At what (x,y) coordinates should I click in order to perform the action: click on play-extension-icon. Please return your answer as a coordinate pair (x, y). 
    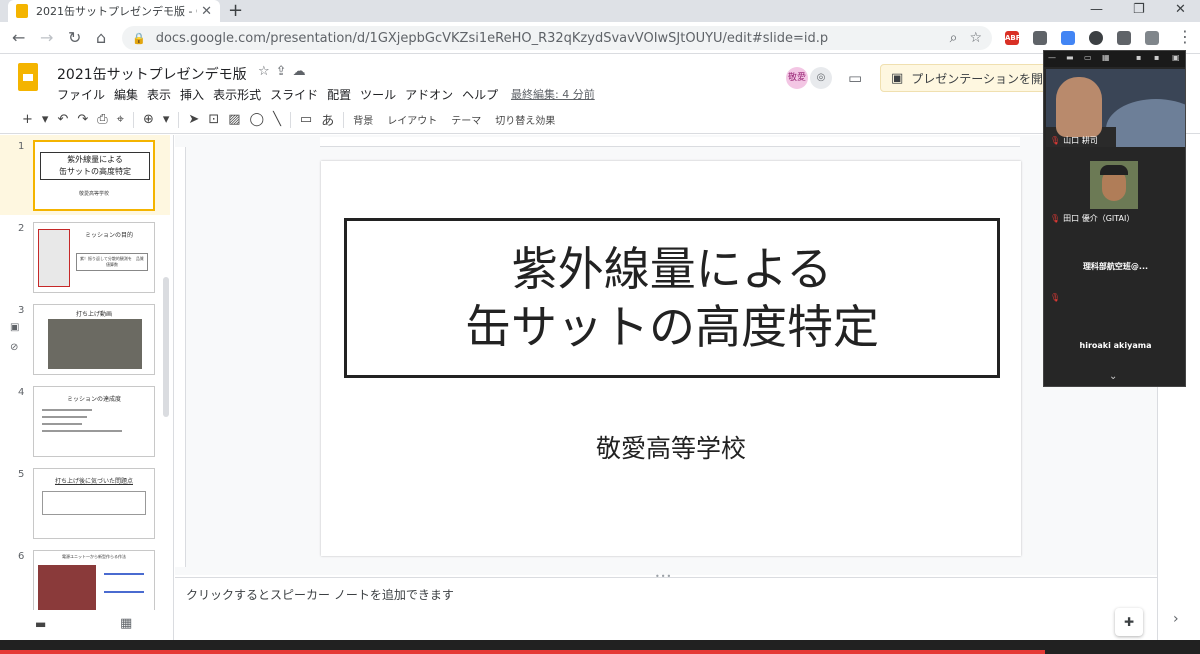
    Looking at the image, I should click on (1096, 38).